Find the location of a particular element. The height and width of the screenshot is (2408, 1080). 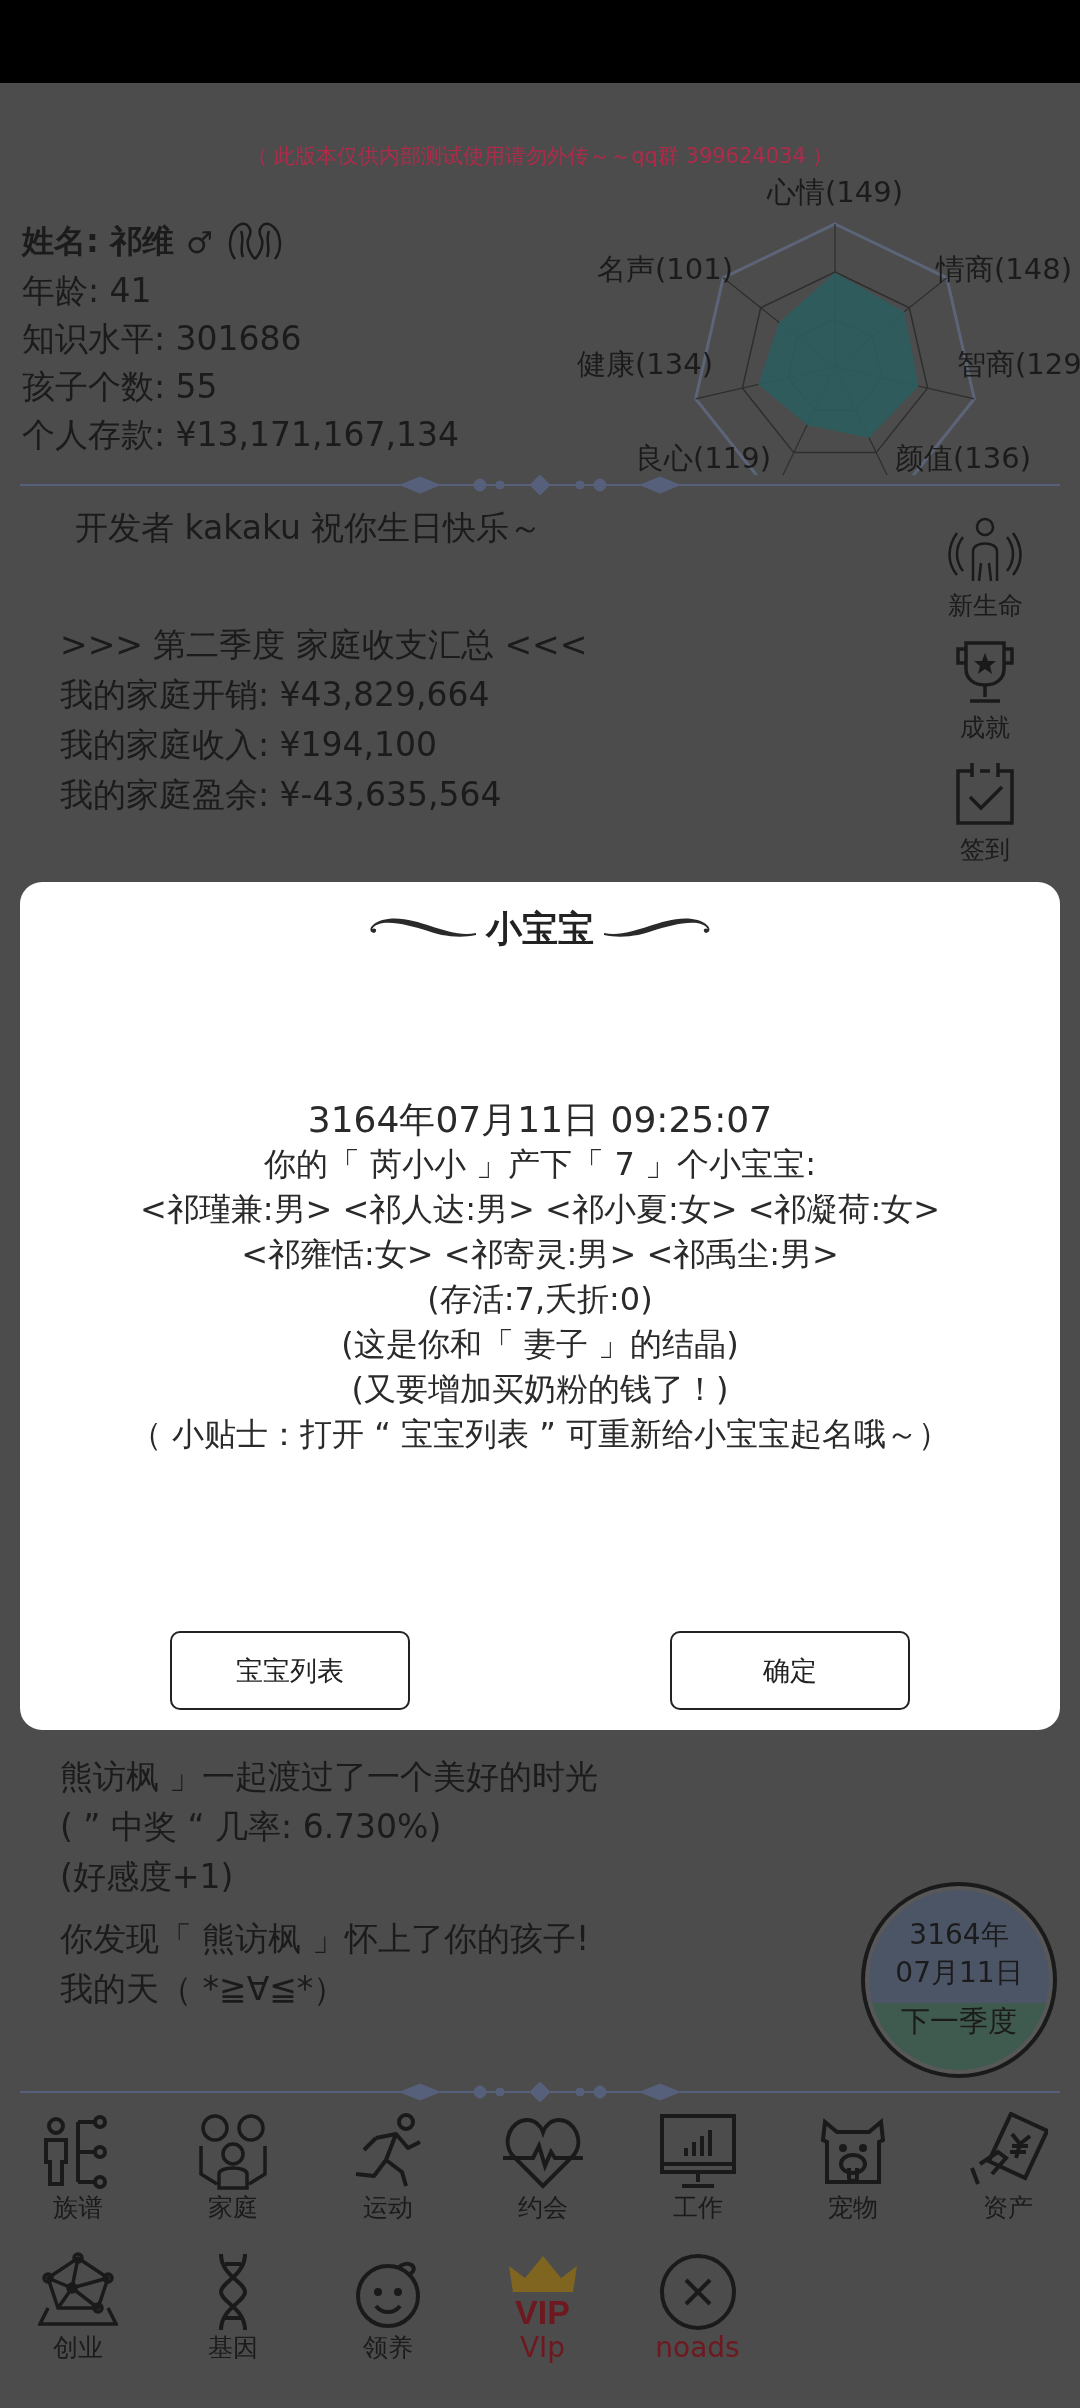

dialog-text: 你的「 芮小小 」产下「 7 」个小宝宝: is located at coordinates (540, 1164).